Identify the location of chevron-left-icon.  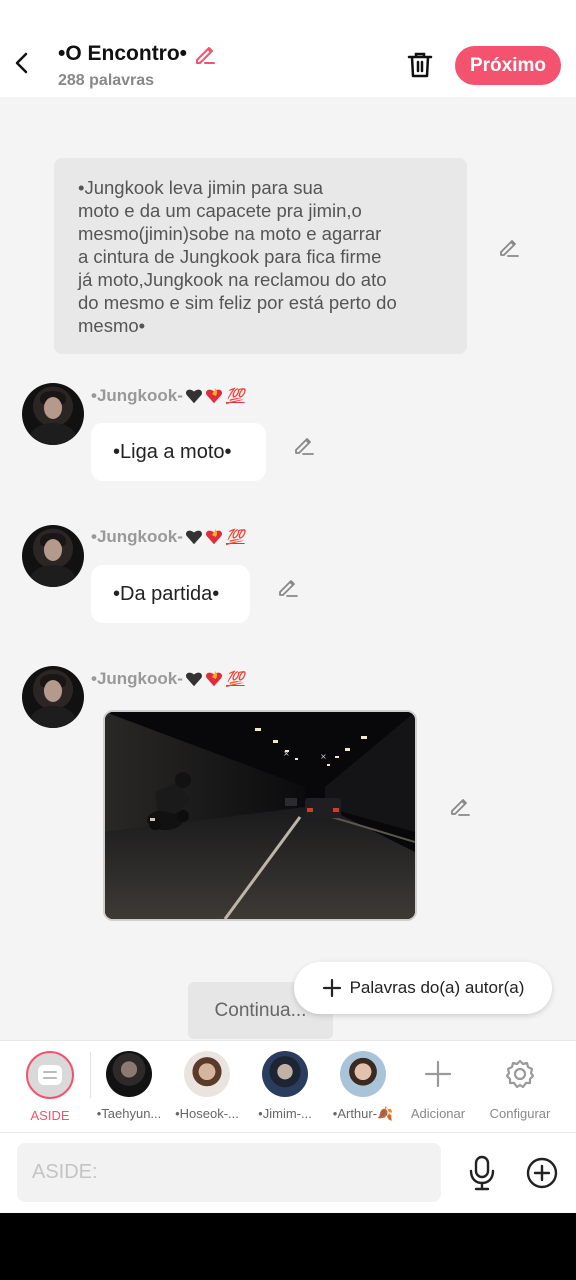
(21, 63).